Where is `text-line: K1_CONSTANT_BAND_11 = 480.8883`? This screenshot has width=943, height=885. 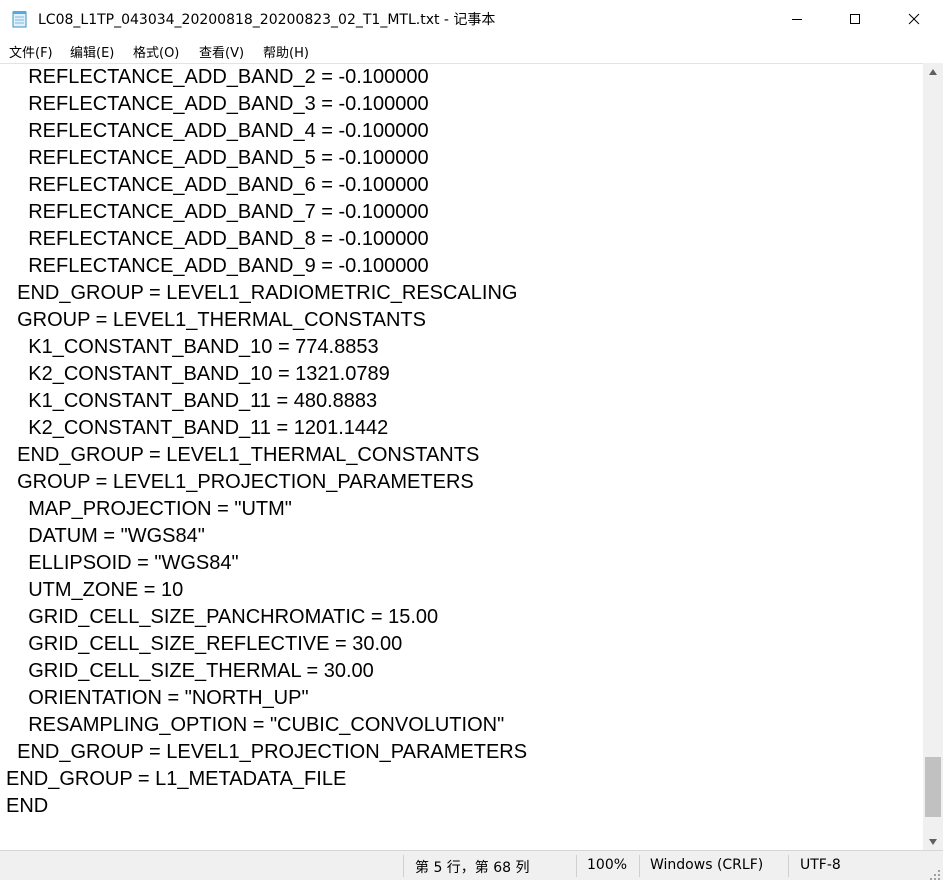 text-line: K1_CONSTANT_BAND_11 = 480.8883 is located at coordinates (192, 401).